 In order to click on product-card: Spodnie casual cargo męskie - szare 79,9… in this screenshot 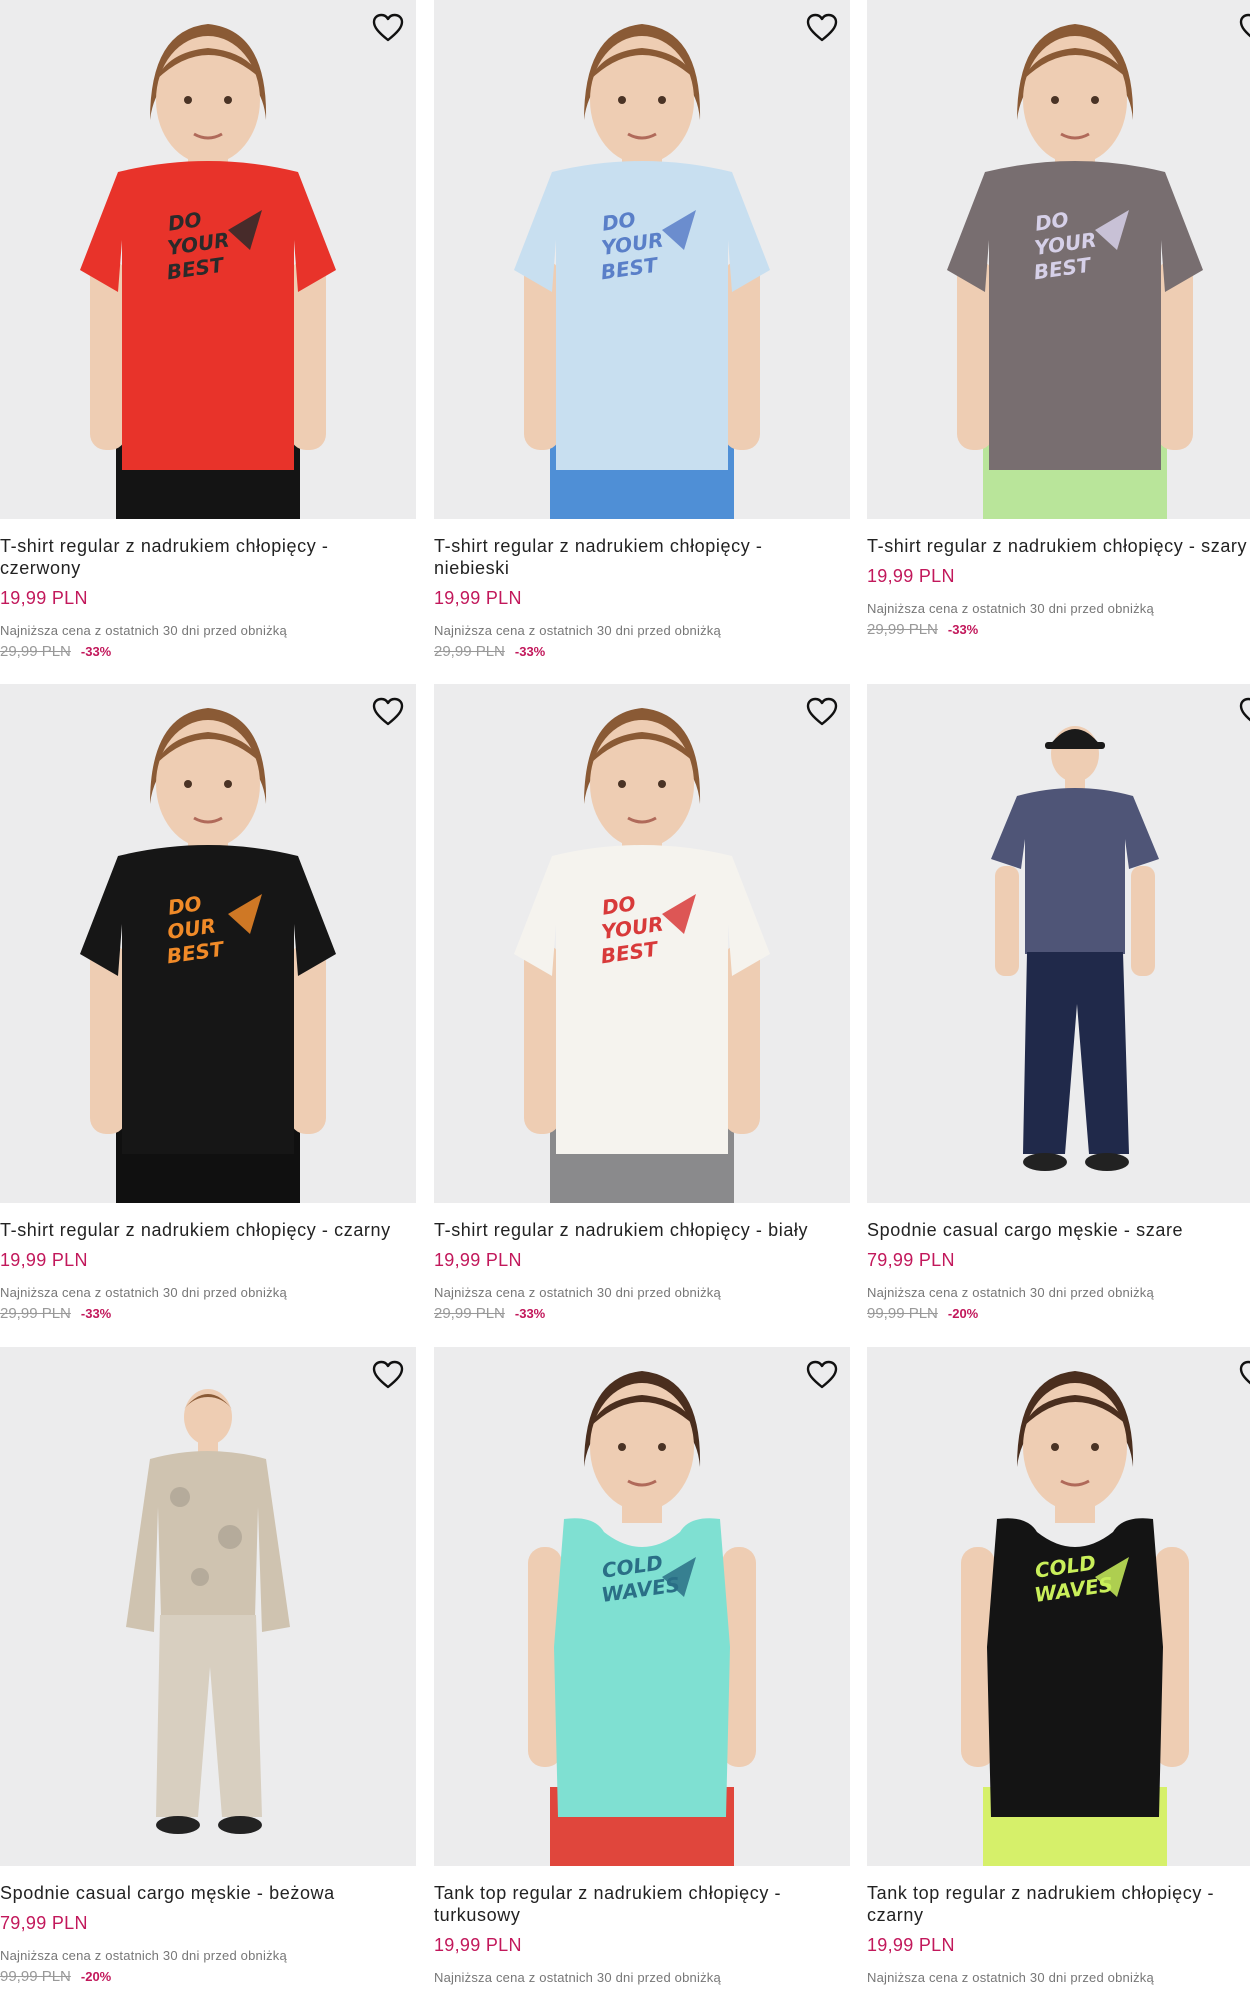, I will do `click(1058, 1003)`.